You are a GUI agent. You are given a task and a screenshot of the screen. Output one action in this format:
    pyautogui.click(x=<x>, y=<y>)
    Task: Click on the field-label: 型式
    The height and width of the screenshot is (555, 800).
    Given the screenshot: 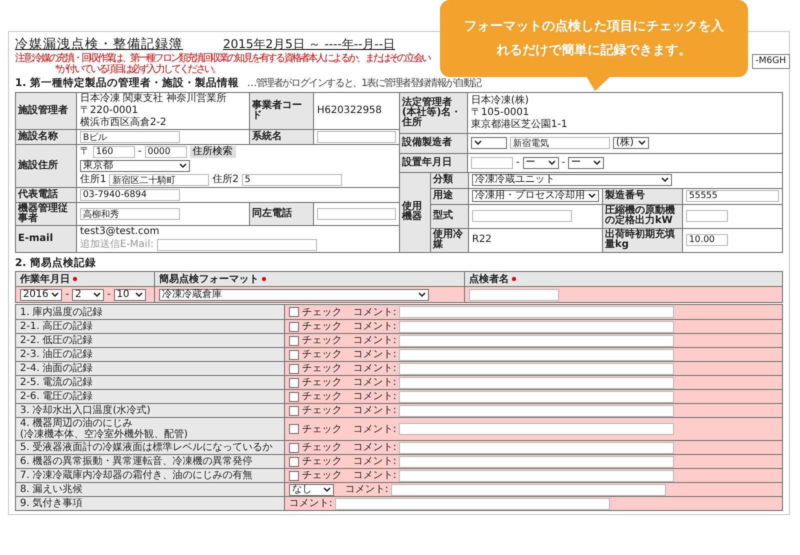 What is the action you would take?
    pyautogui.click(x=449, y=216)
    